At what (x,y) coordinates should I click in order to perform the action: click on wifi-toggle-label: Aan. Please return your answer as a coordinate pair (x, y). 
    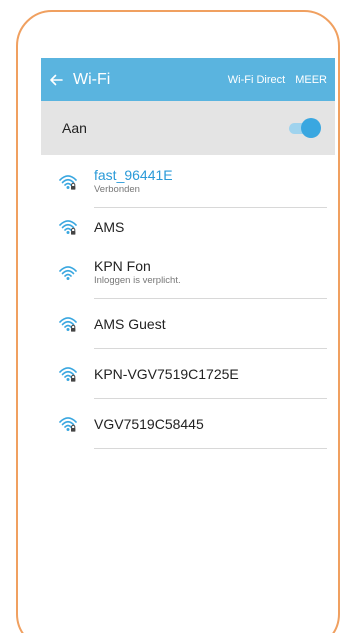
    Looking at the image, I should click on (74, 128).